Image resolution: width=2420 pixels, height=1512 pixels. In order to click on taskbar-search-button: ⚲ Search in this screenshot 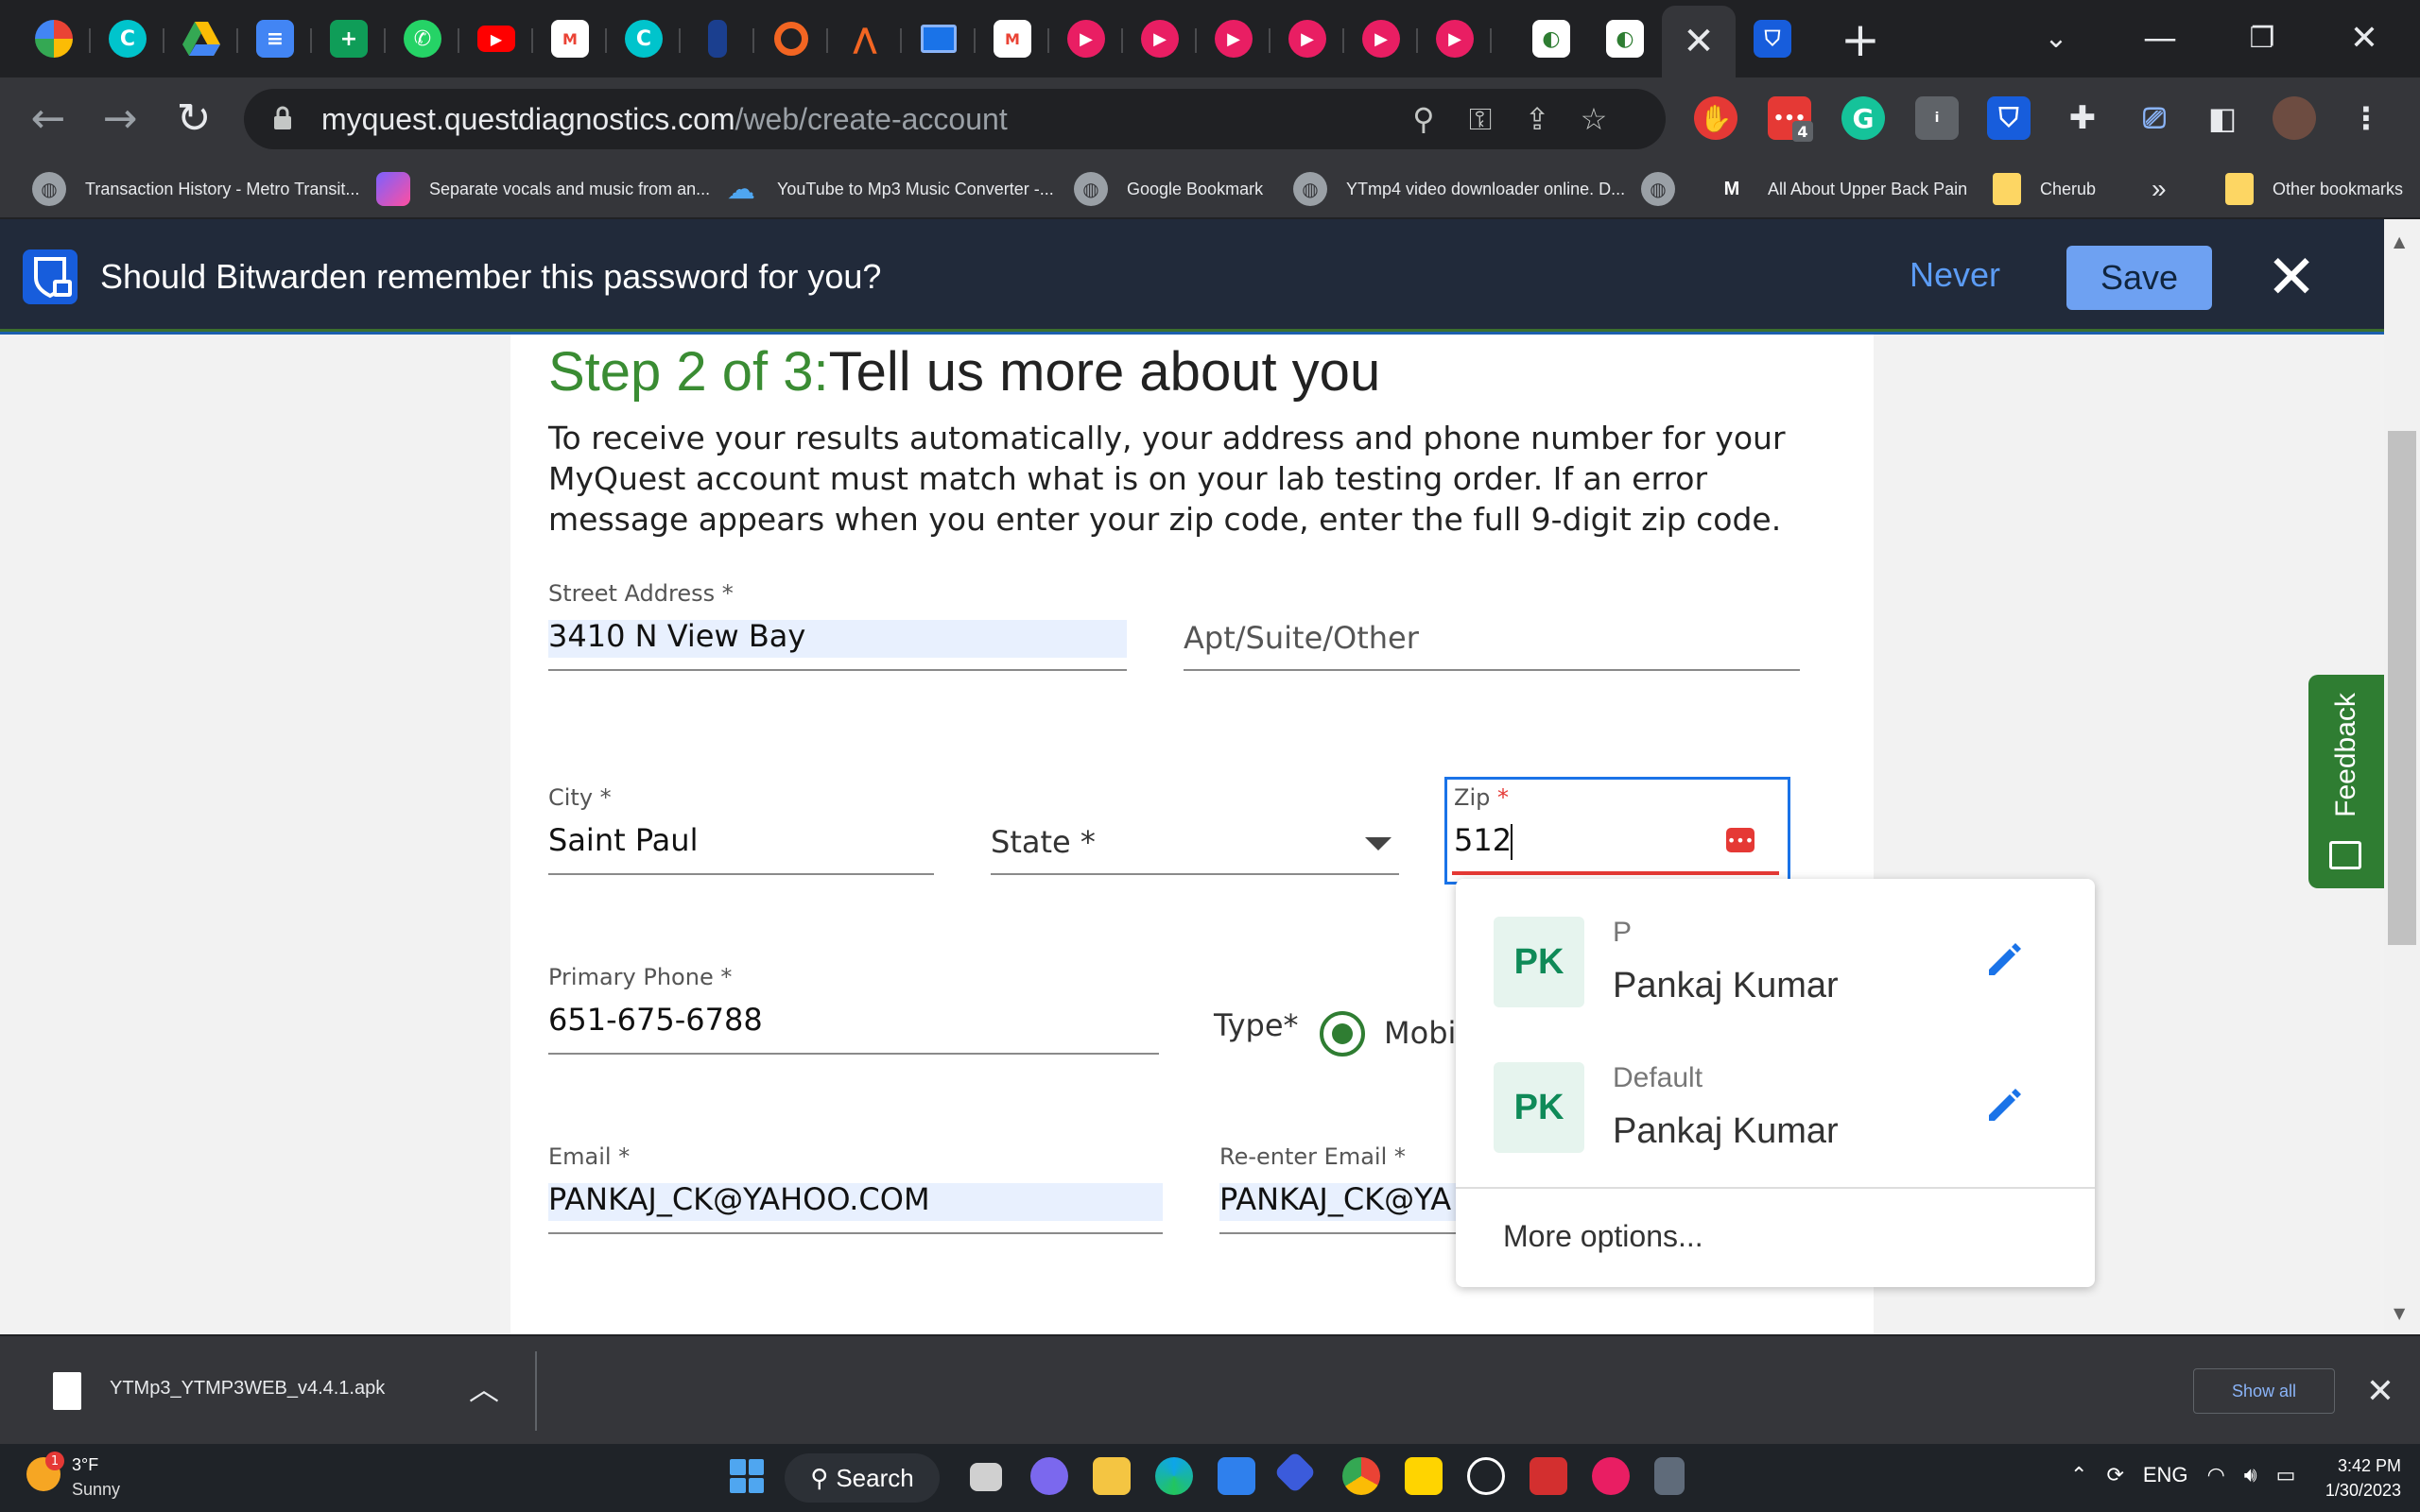, I will do `click(863, 1478)`.